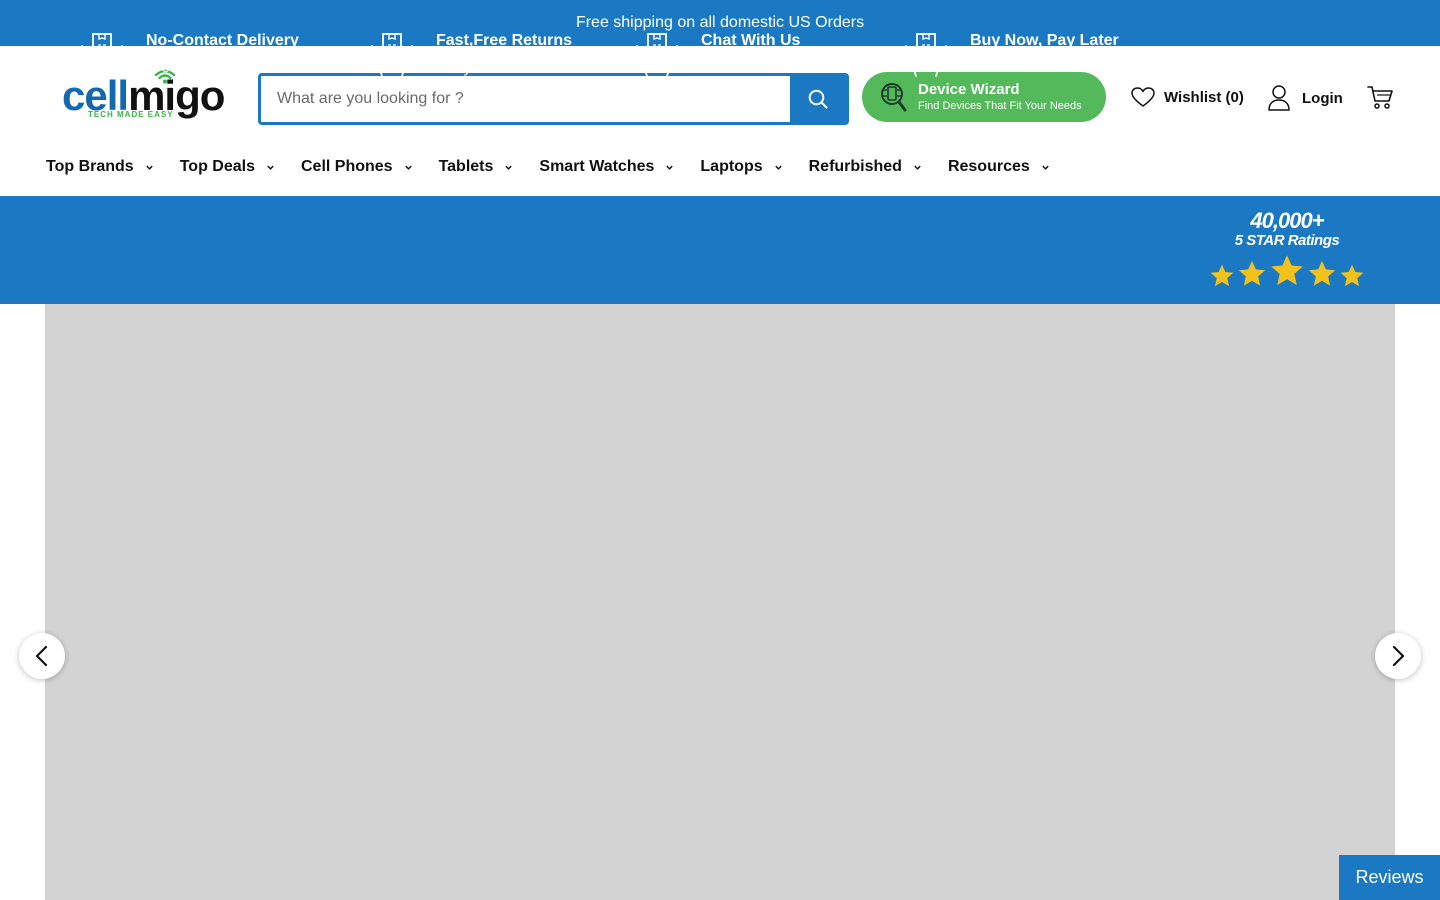 Image resolution: width=1440 pixels, height=900 pixels. Describe the element at coordinates (1287, 220) in the screenshot. I see `ratings-count: 40,000+` at that location.